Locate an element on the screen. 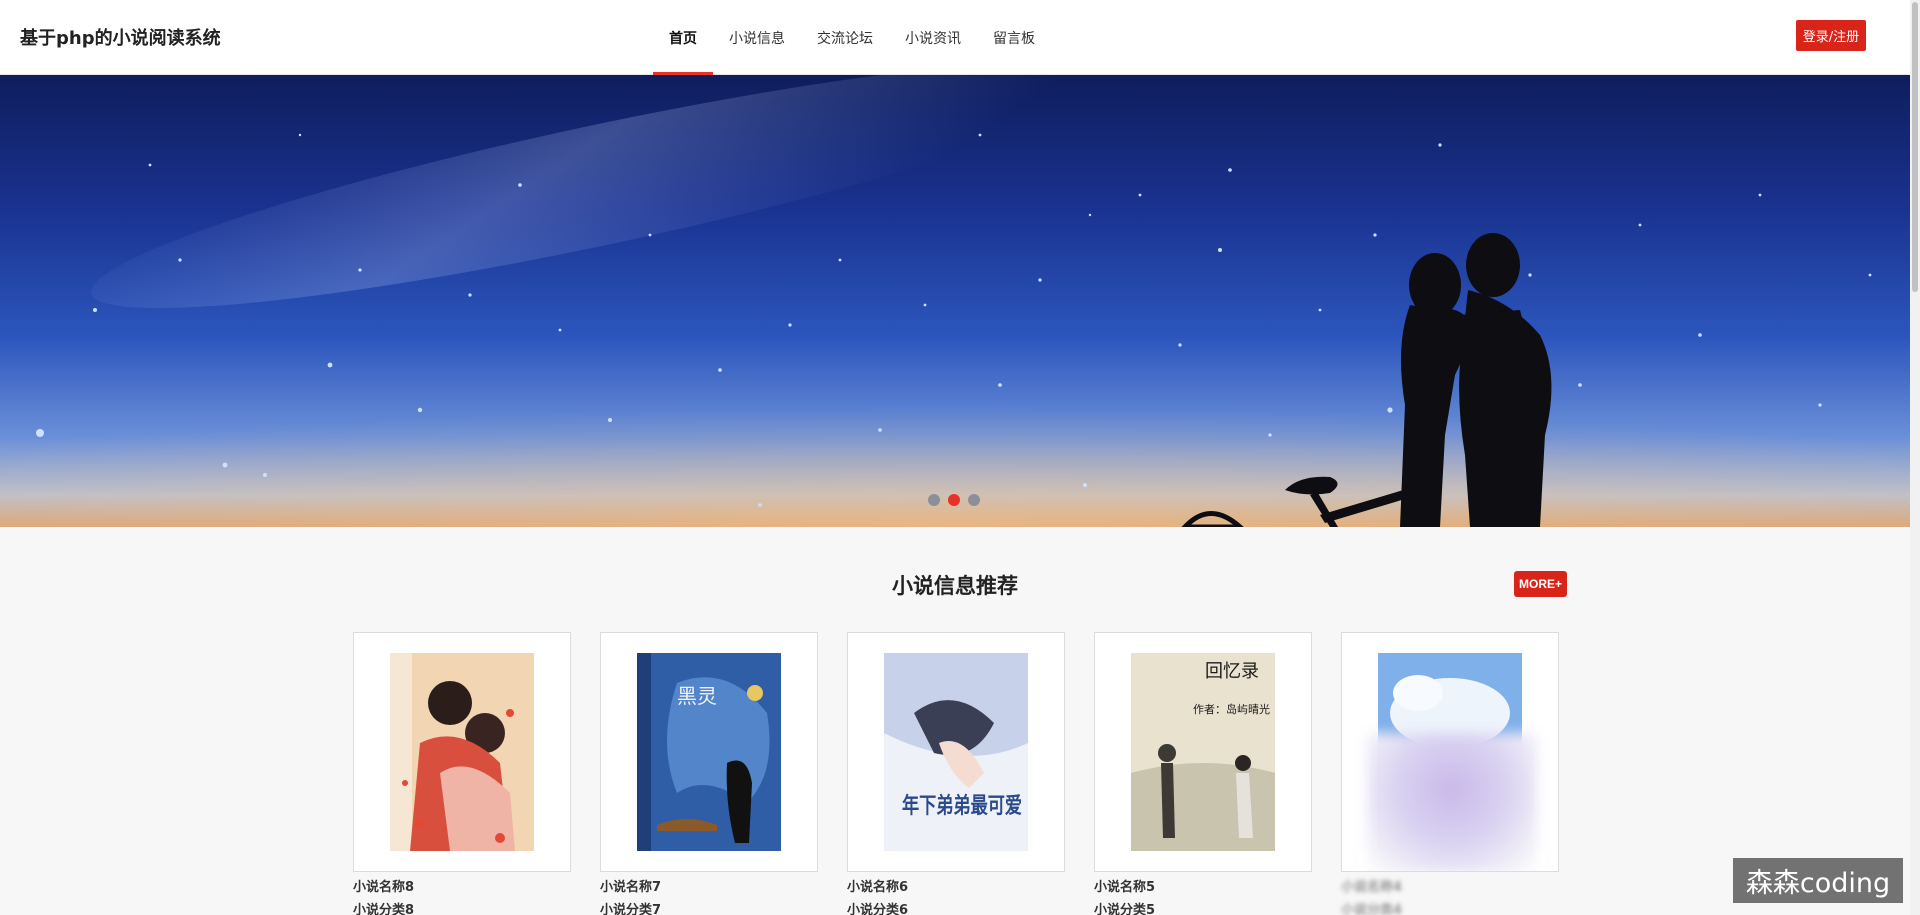  page-scrollbar is located at coordinates (1915, 457).